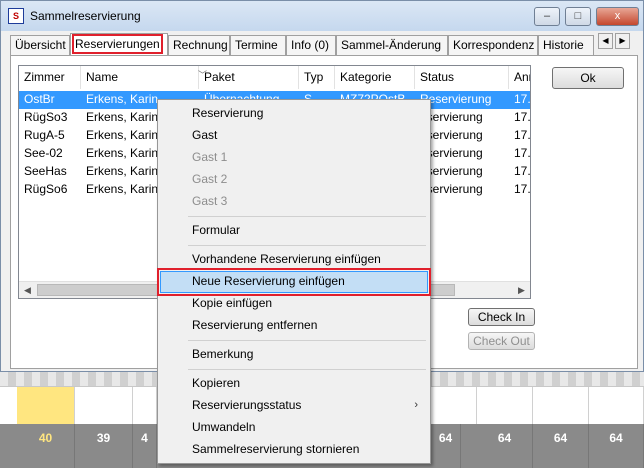  Describe the element at coordinates (210, 201) in the screenshot. I see `menu-item-label: Gast 3` at that location.